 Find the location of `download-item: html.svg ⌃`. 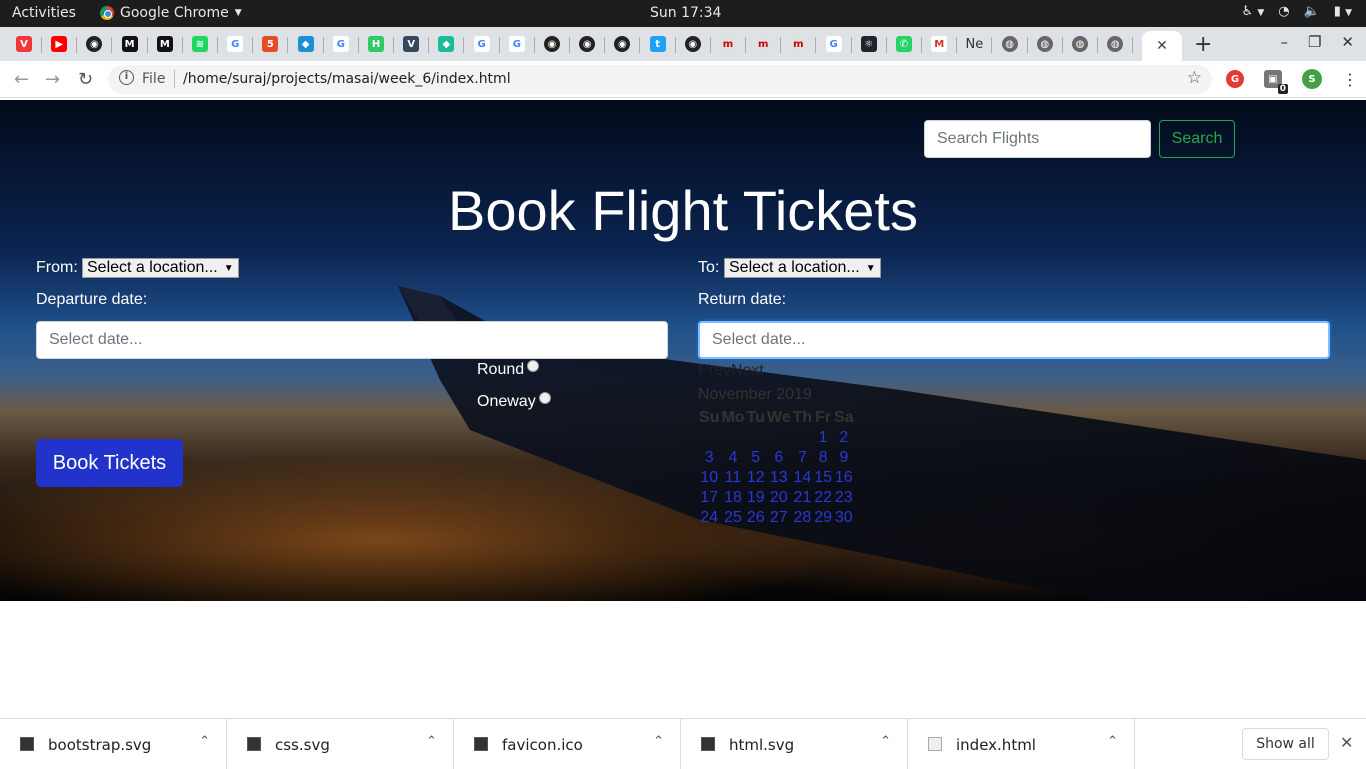

download-item: html.svg ⌃ is located at coordinates (794, 744).